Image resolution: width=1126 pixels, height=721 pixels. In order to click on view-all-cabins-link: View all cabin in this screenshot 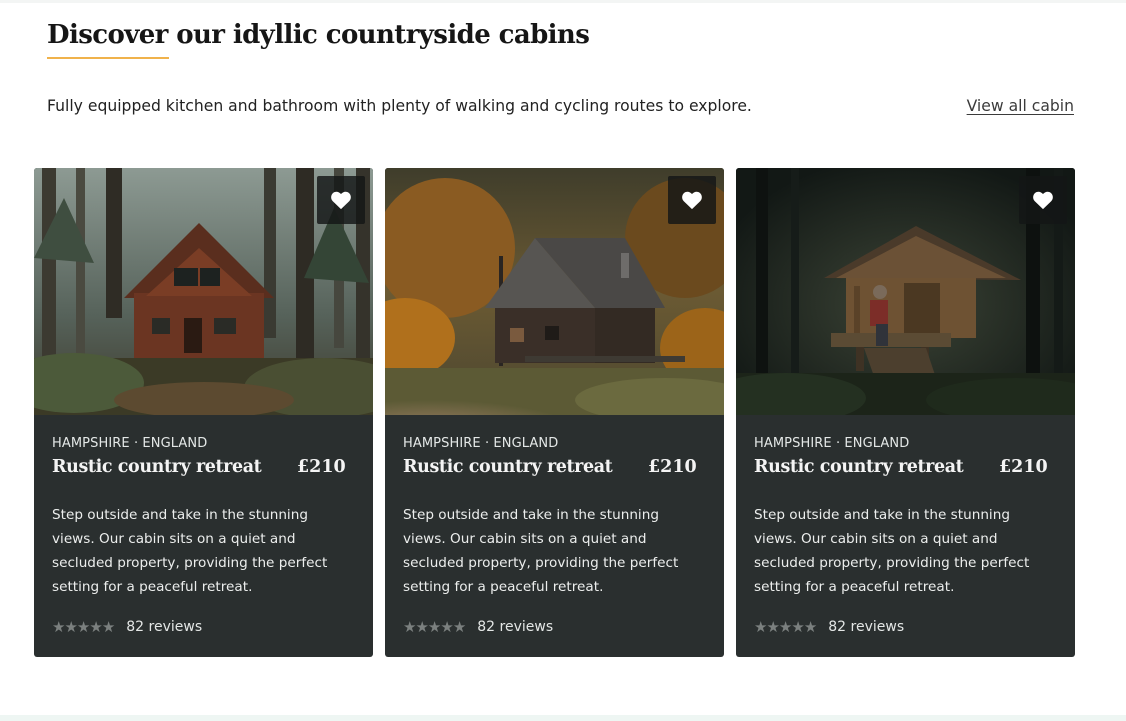, I will do `click(1020, 106)`.